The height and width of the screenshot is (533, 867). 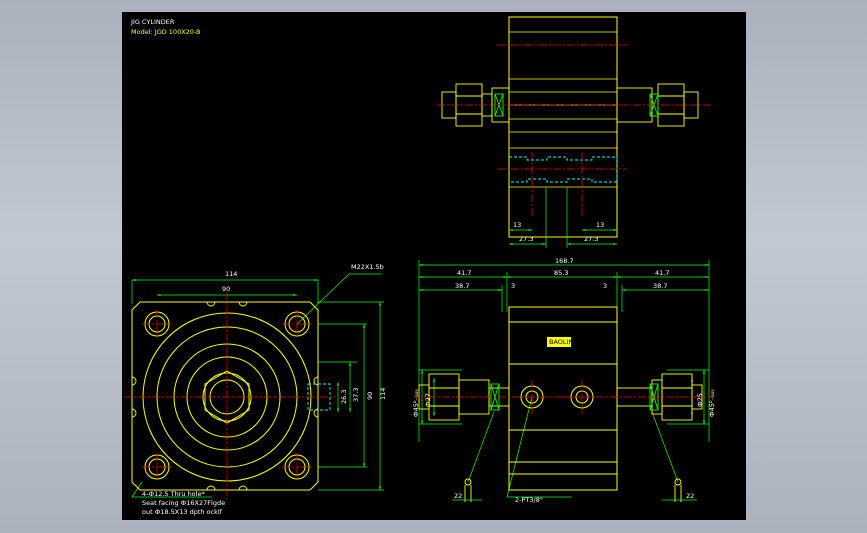 What do you see at coordinates (564, 261) in the screenshot?
I see `side-dim-overall: 168.7` at bounding box center [564, 261].